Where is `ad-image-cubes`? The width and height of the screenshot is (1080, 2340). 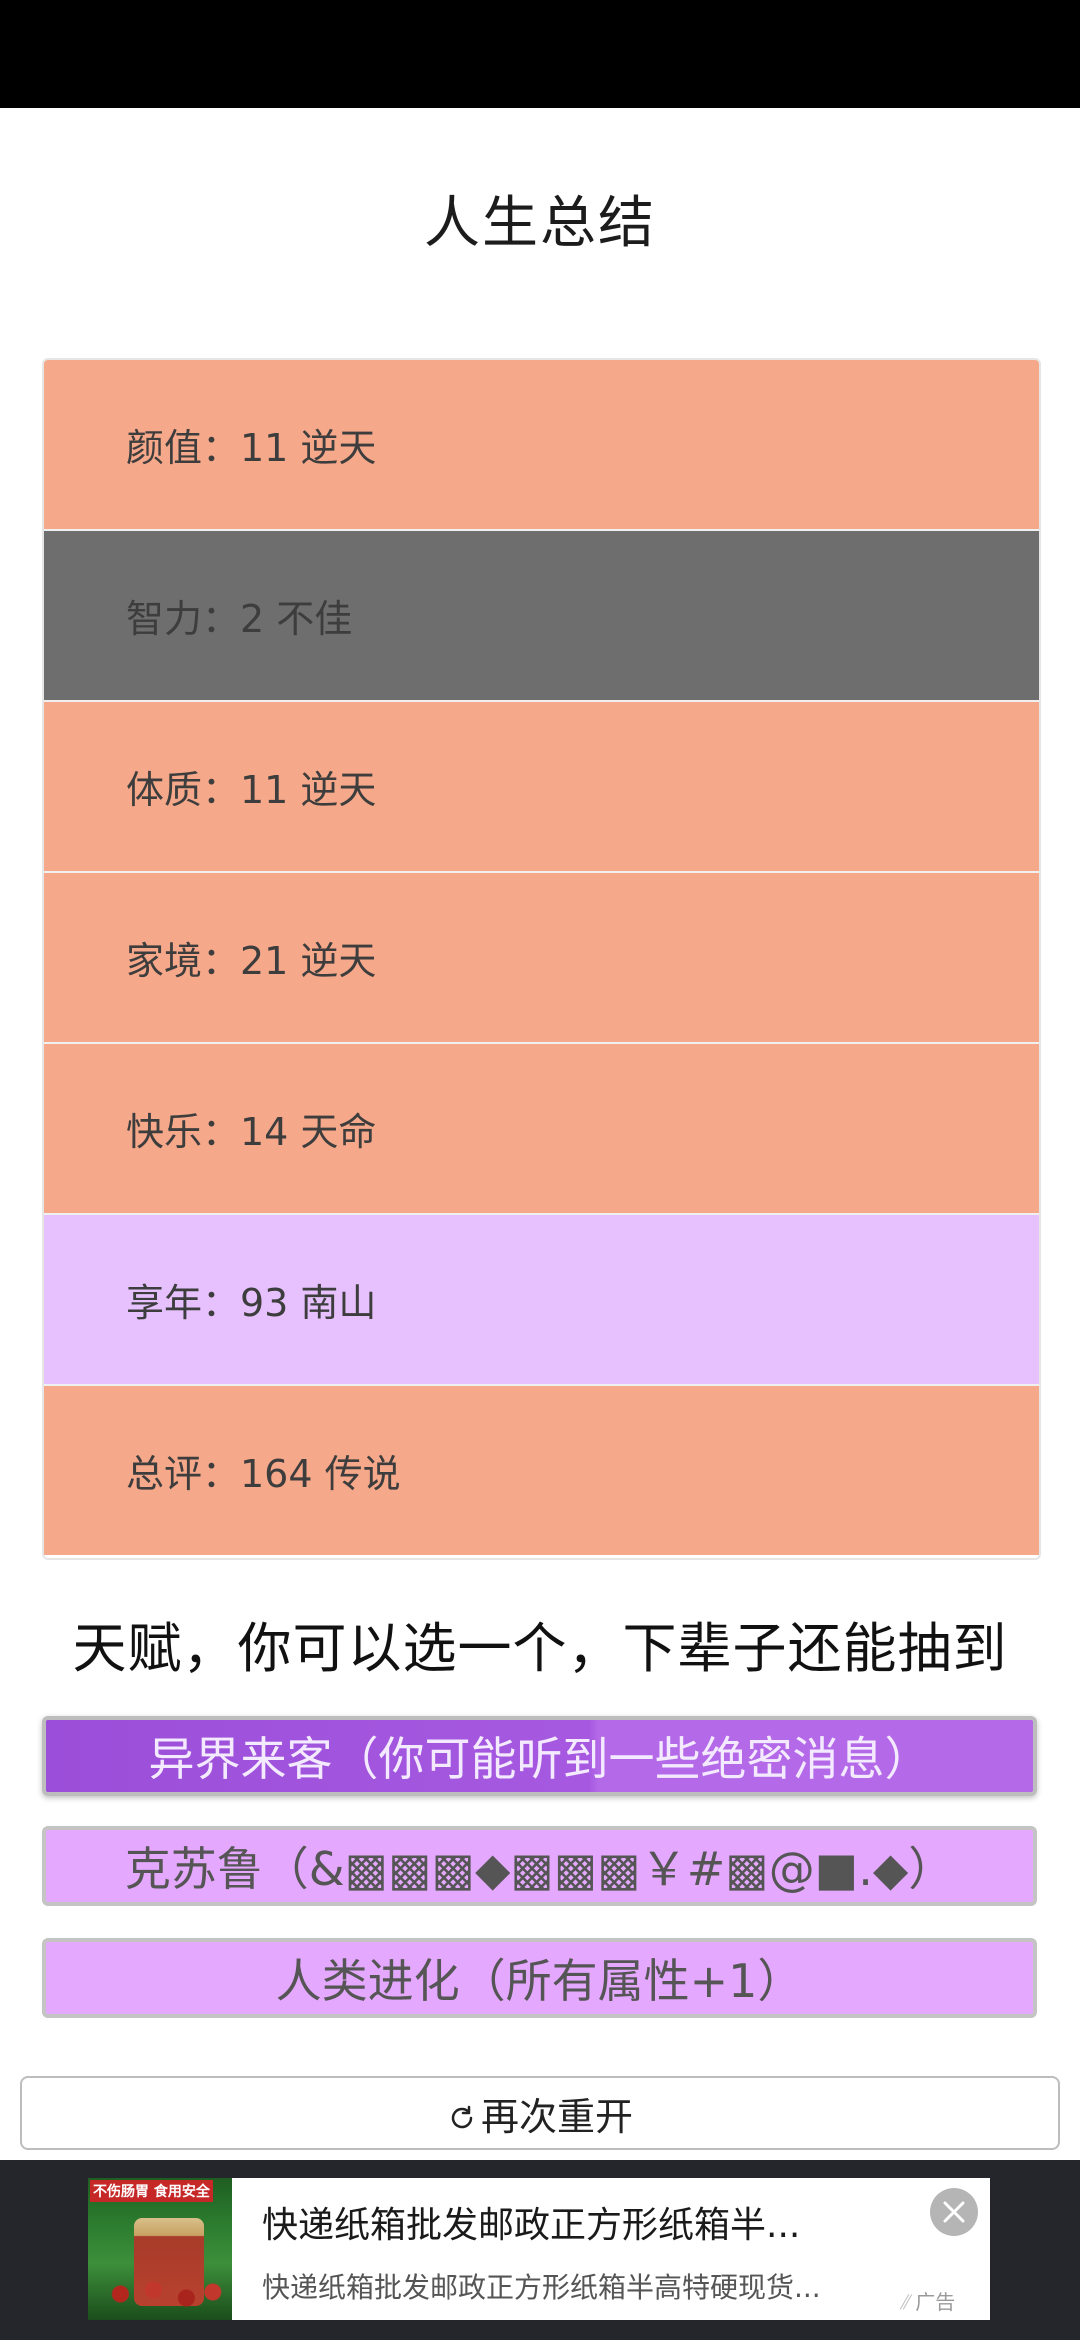
ad-image-cubes is located at coordinates (160, 2294).